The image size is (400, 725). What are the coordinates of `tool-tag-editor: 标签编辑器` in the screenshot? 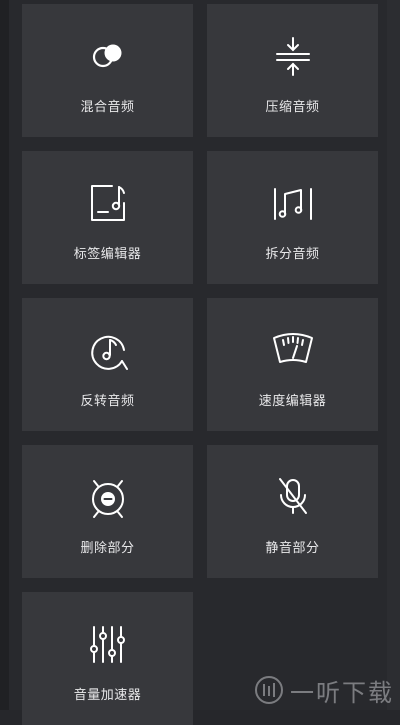 It's located at (107, 217).